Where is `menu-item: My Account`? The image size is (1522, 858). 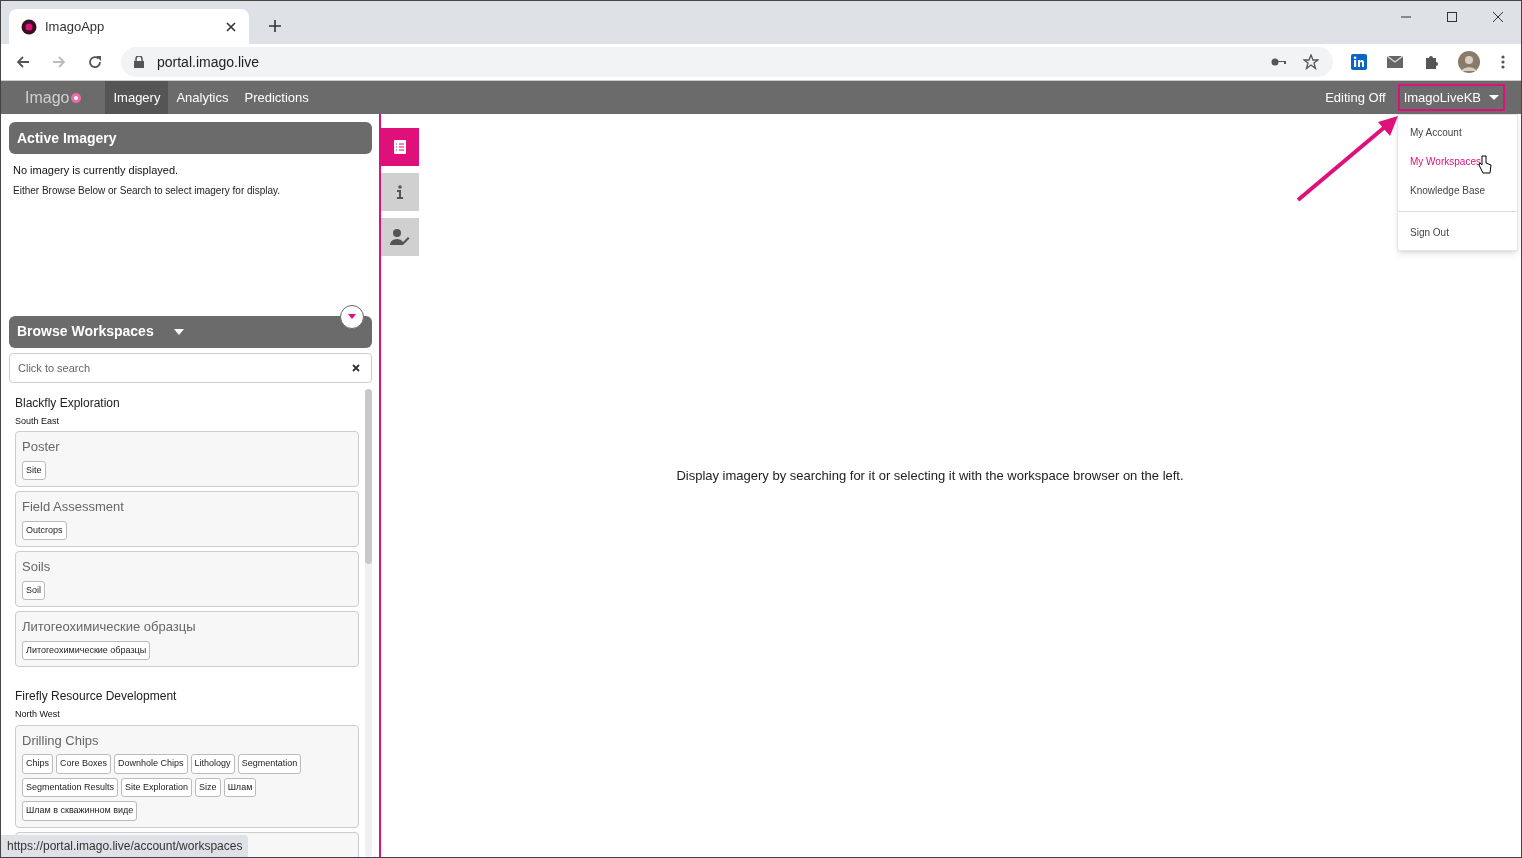
menu-item: My Account is located at coordinates (1457, 132).